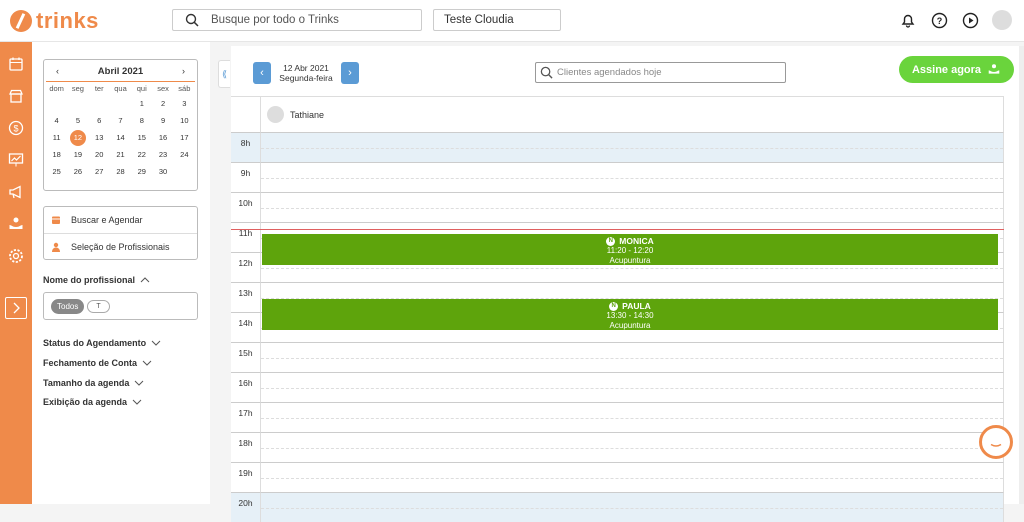 The image size is (1024, 522). What do you see at coordinates (307, 114) in the screenshot?
I see `professional-name: Tathiane` at bounding box center [307, 114].